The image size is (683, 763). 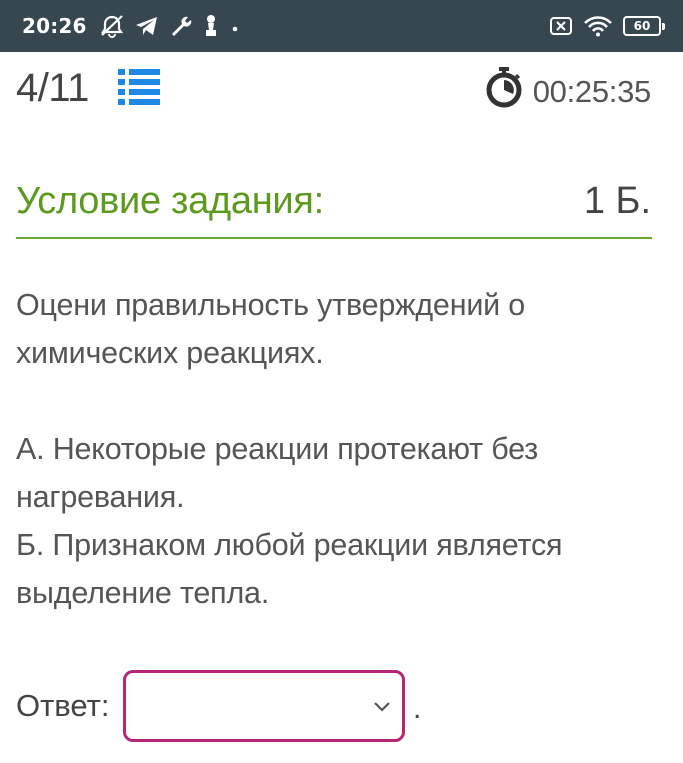 What do you see at coordinates (170, 353) in the screenshot?
I see `task-line: химических реакциях.` at bounding box center [170, 353].